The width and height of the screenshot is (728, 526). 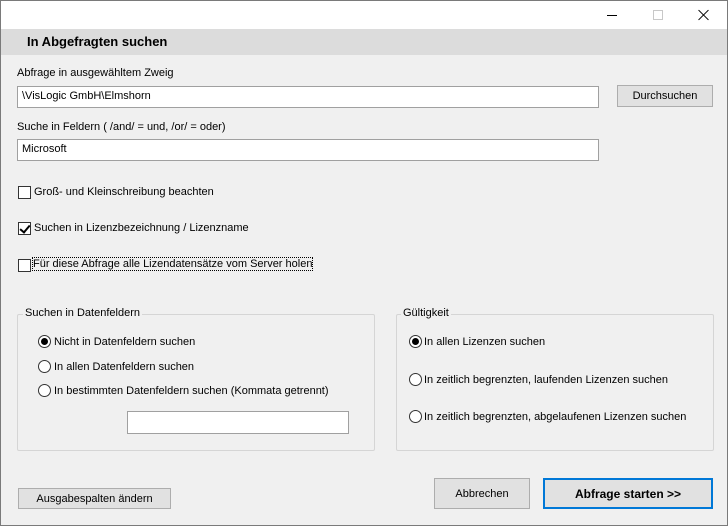 What do you see at coordinates (308, 150) in the screenshot?
I see `field-search-input: Microsoft` at bounding box center [308, 150].